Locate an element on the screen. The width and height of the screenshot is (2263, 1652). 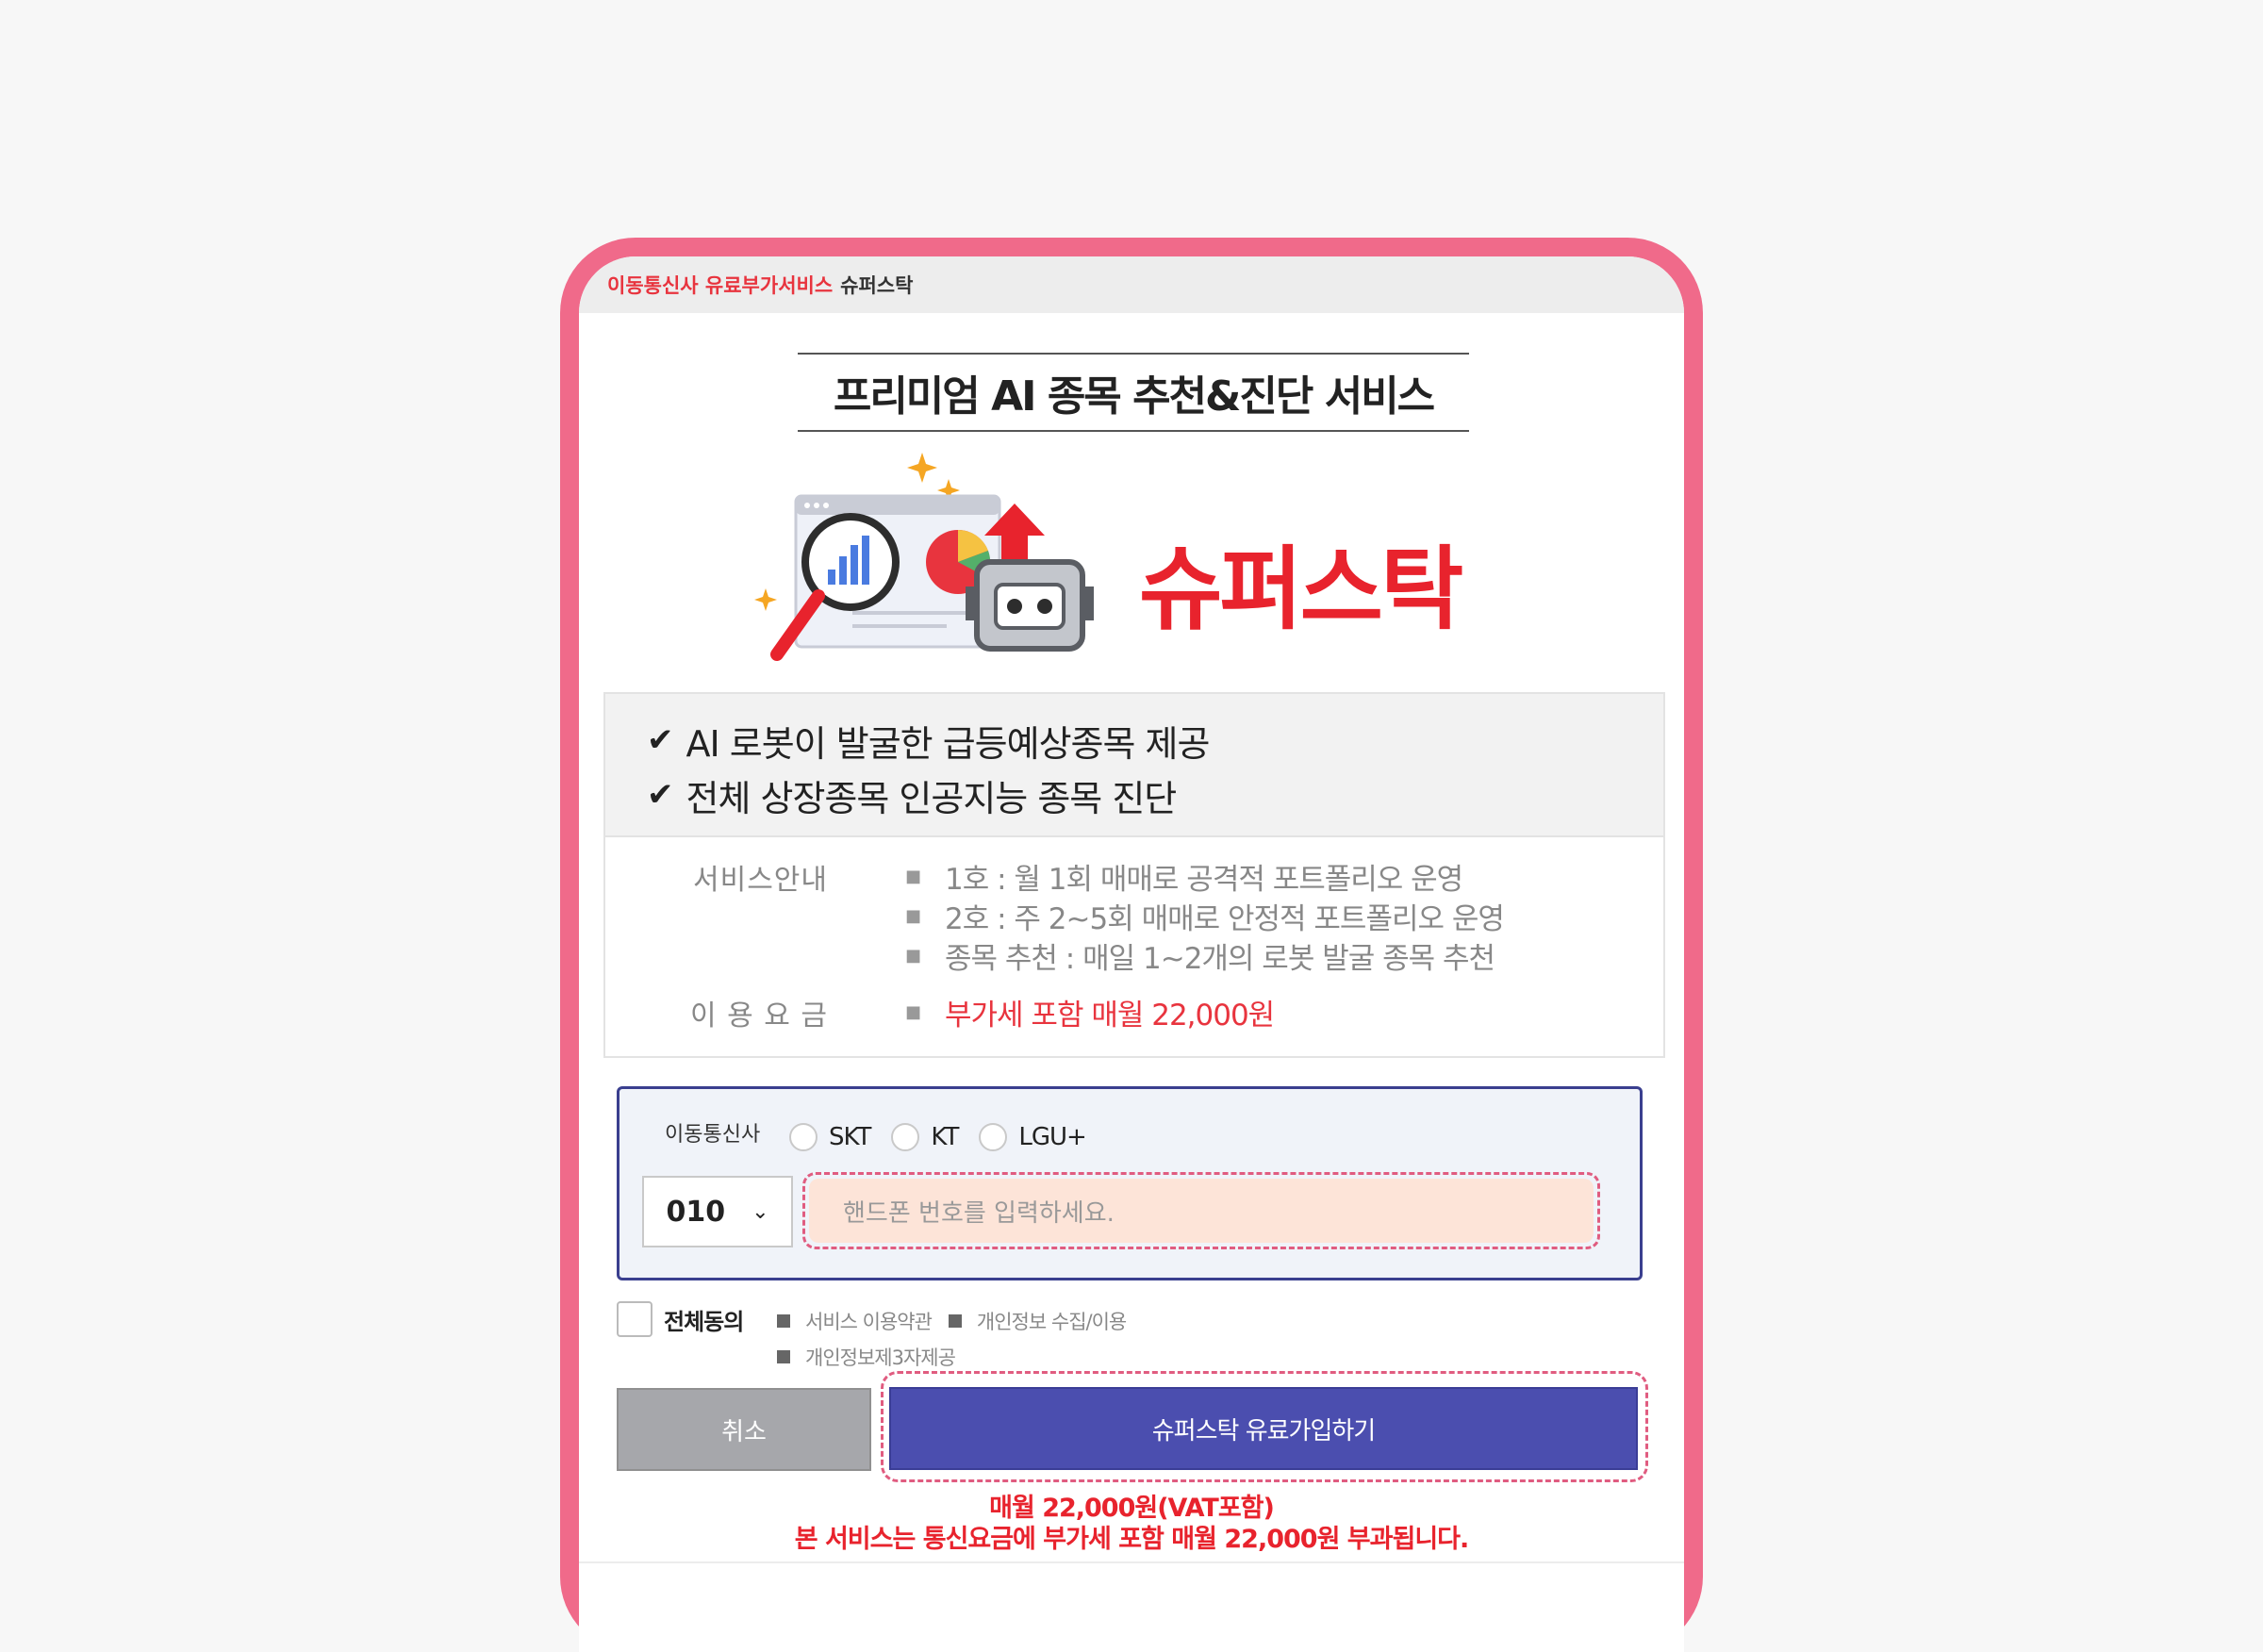
terms-link-privacy: 개인정보 수집/이용 is located at coordinates (1037, 1321).